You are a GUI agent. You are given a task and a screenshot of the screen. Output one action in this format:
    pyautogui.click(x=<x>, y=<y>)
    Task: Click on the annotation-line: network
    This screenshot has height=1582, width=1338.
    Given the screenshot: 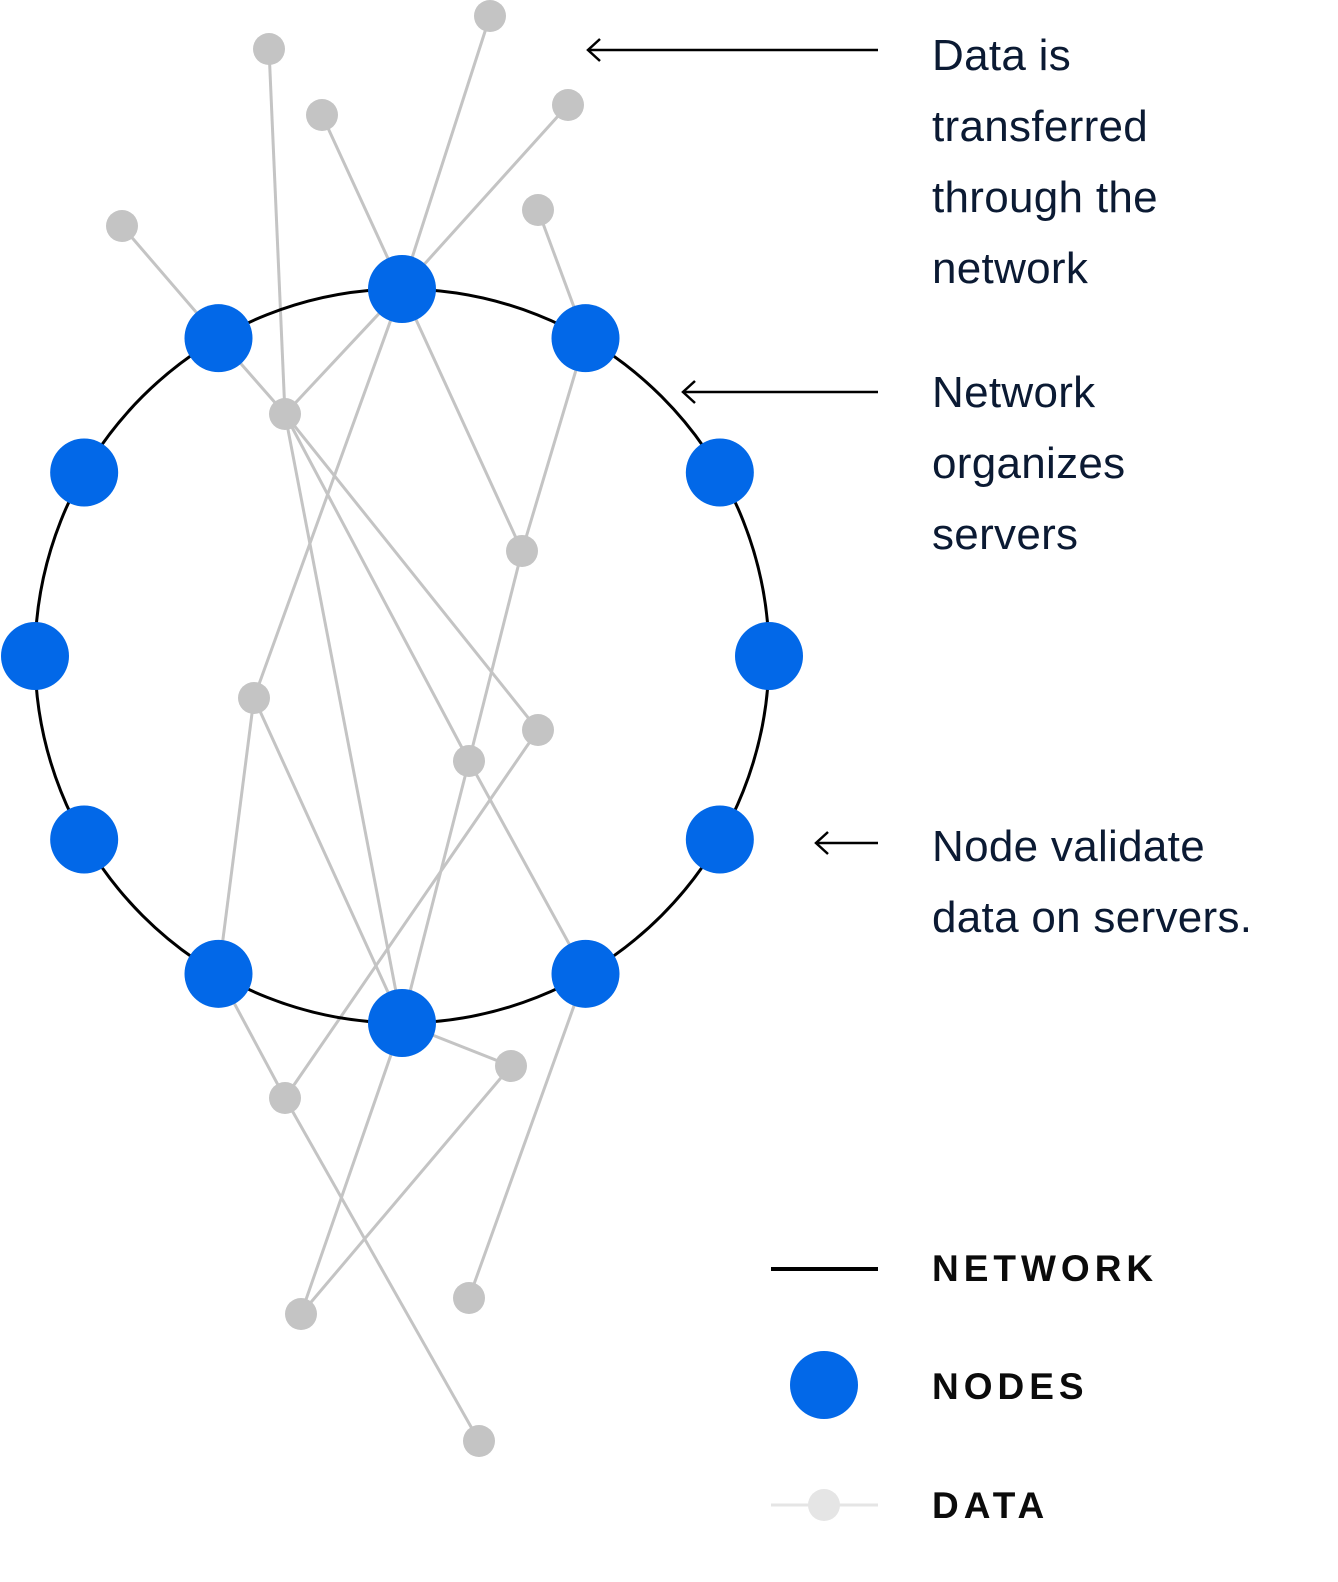 What is the action you would take?
    pyautogui.click(x=1010, y=268)
    